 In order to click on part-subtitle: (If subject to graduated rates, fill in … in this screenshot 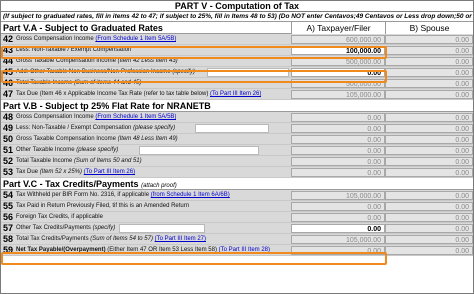, I will do `click(237, 17)`.